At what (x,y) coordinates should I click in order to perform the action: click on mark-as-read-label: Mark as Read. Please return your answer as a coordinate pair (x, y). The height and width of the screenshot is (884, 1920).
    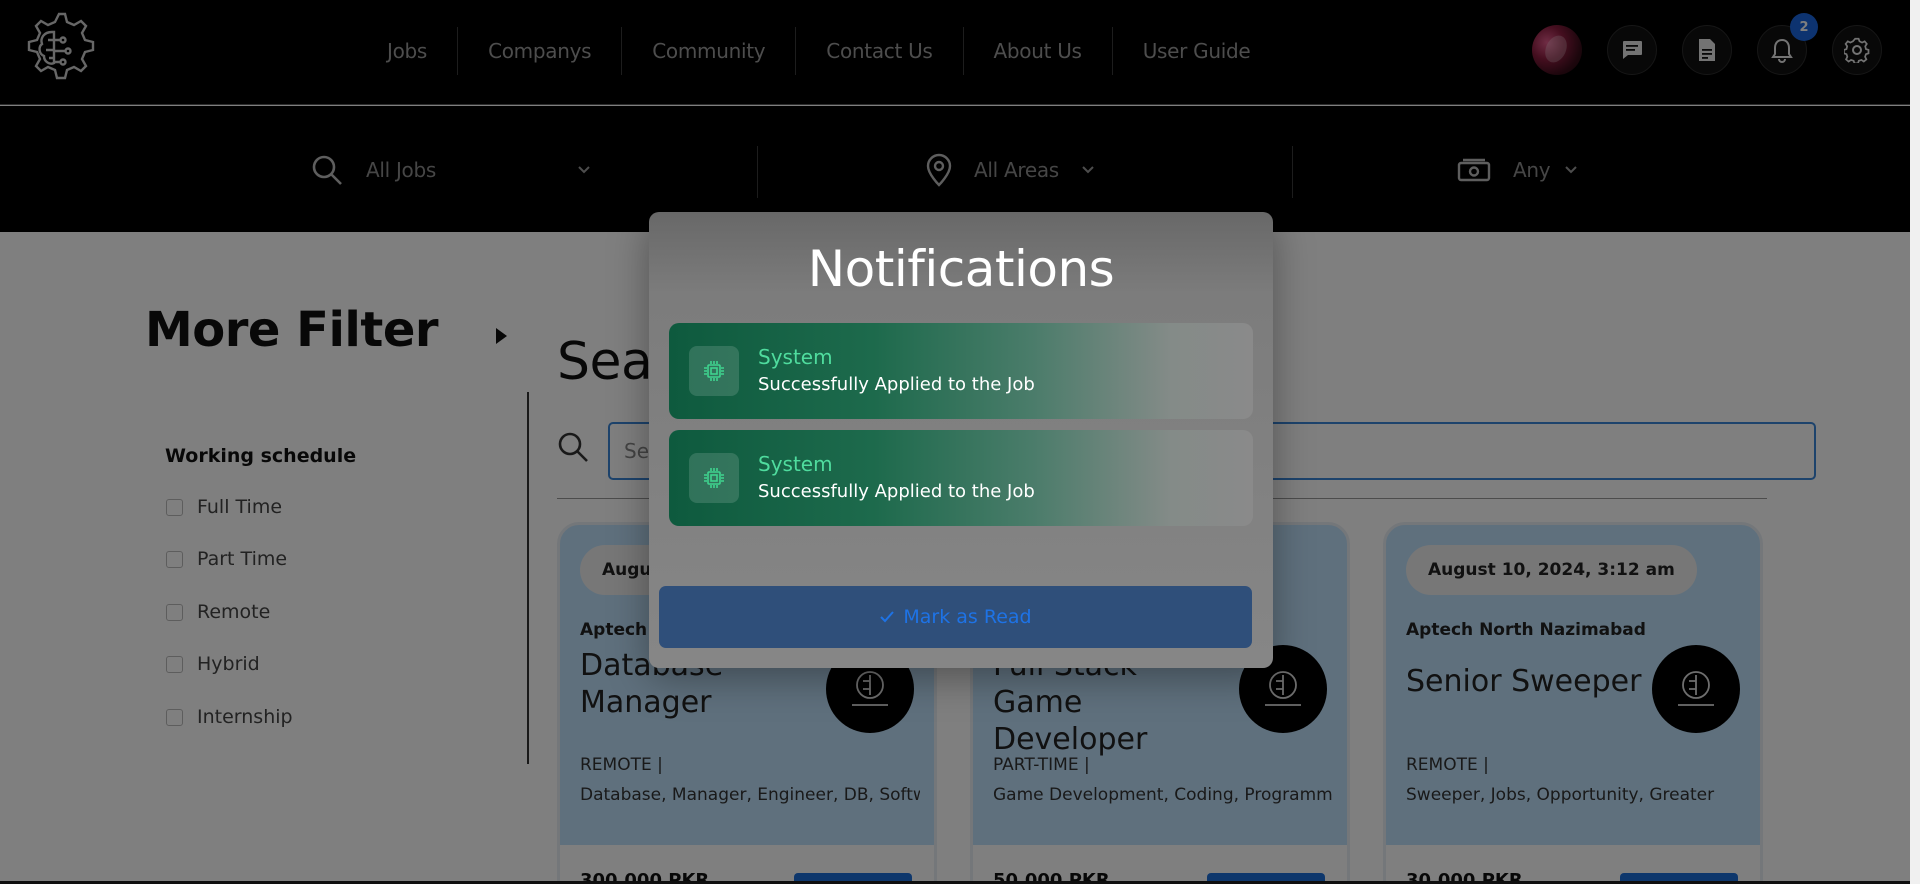
    Looking at the image, I should click on (967, 617).